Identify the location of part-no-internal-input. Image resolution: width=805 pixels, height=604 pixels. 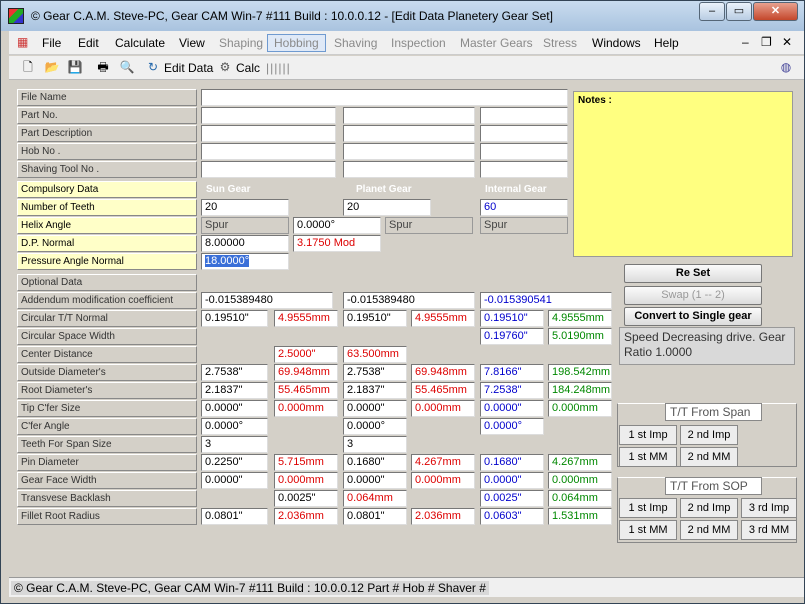
(524, 115).